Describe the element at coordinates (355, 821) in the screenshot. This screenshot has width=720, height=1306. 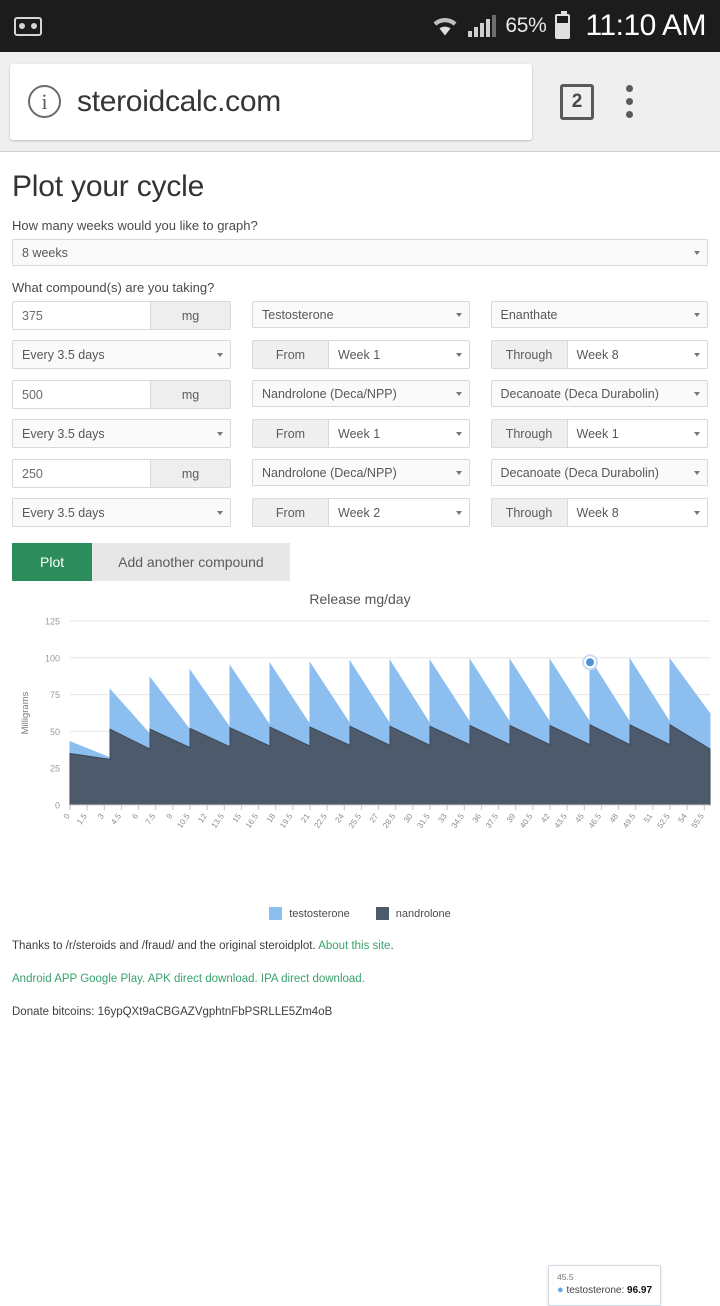
I see `svg-text: 25.5` at that location.